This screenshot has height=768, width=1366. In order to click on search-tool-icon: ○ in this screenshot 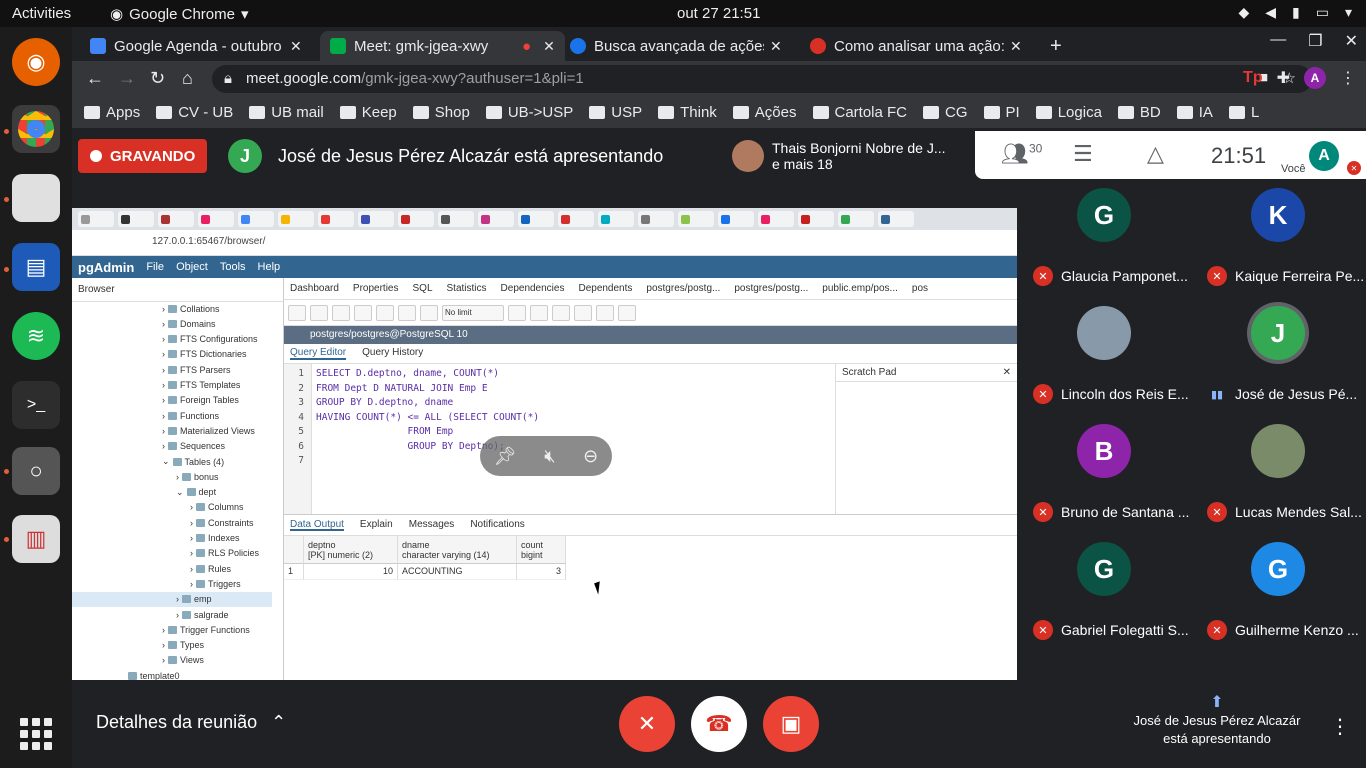, I will do `click(36, 471)`.